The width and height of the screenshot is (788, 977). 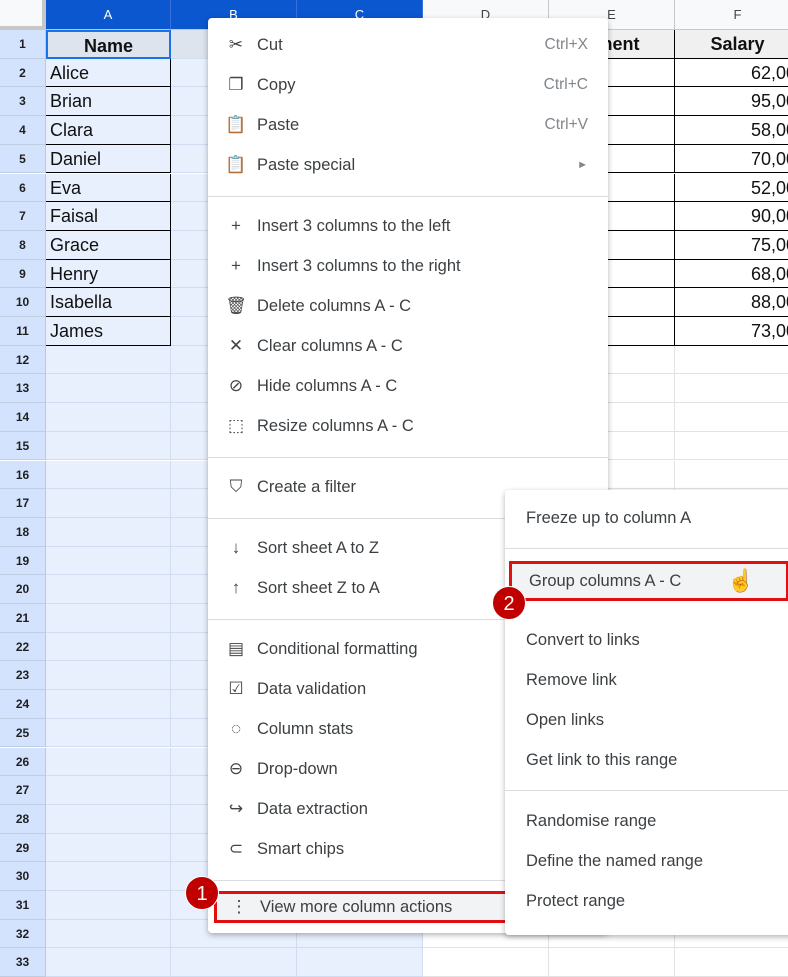 What do you see at coordinates (108, 905) in the screenshot?
I see `cell-A31` at bounding box center [108, 905].